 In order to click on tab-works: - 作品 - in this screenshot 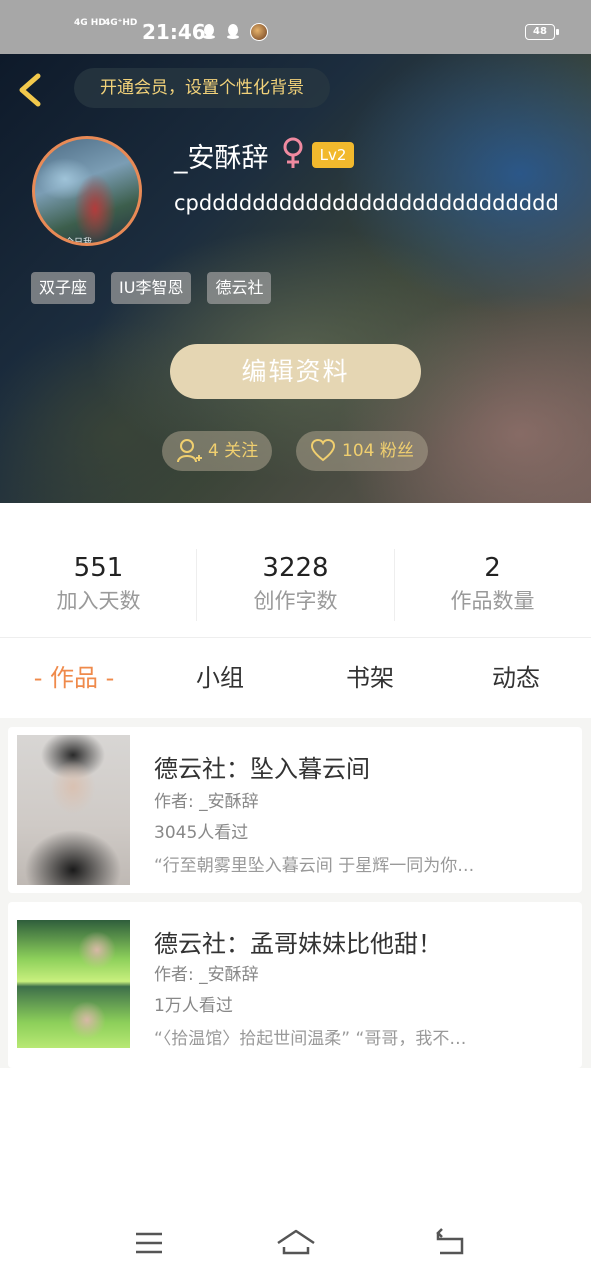, I will do `click(74, 678)`.